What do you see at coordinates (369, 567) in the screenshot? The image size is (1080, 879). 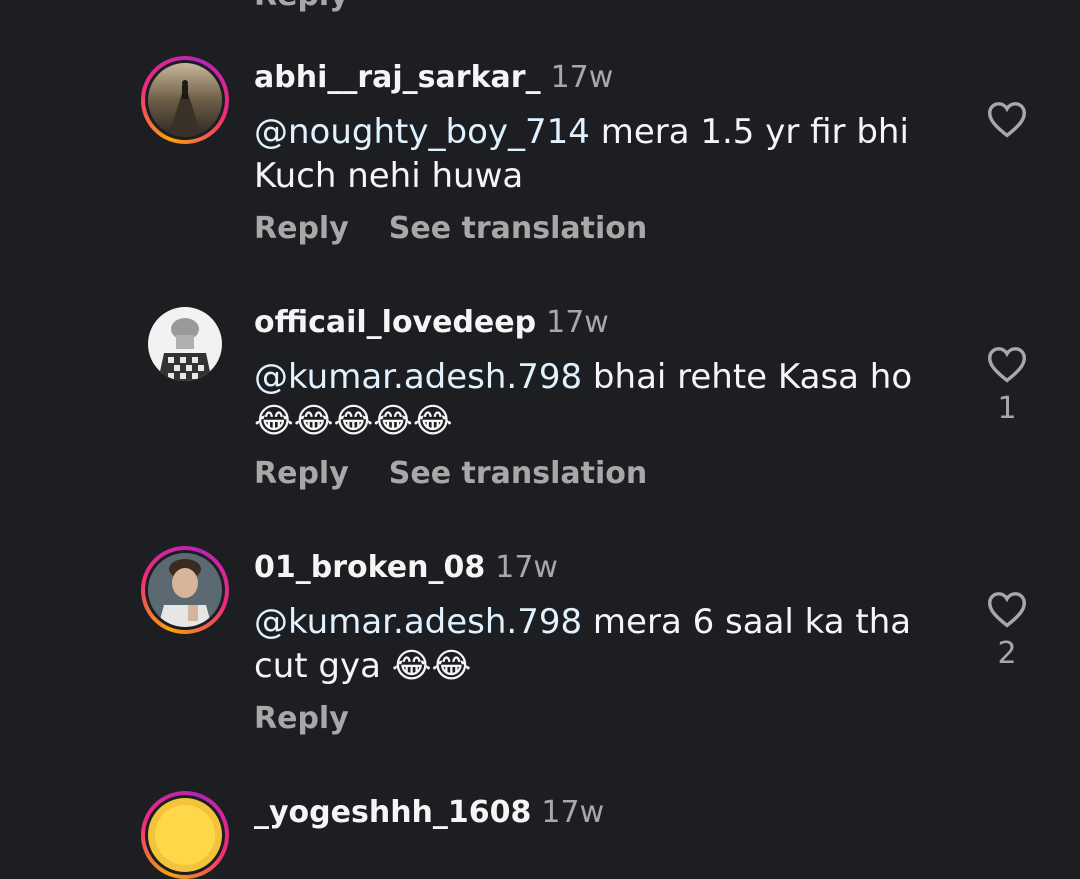 I see `comment-username: 01_broken_08` at bounding box center [369, 567].